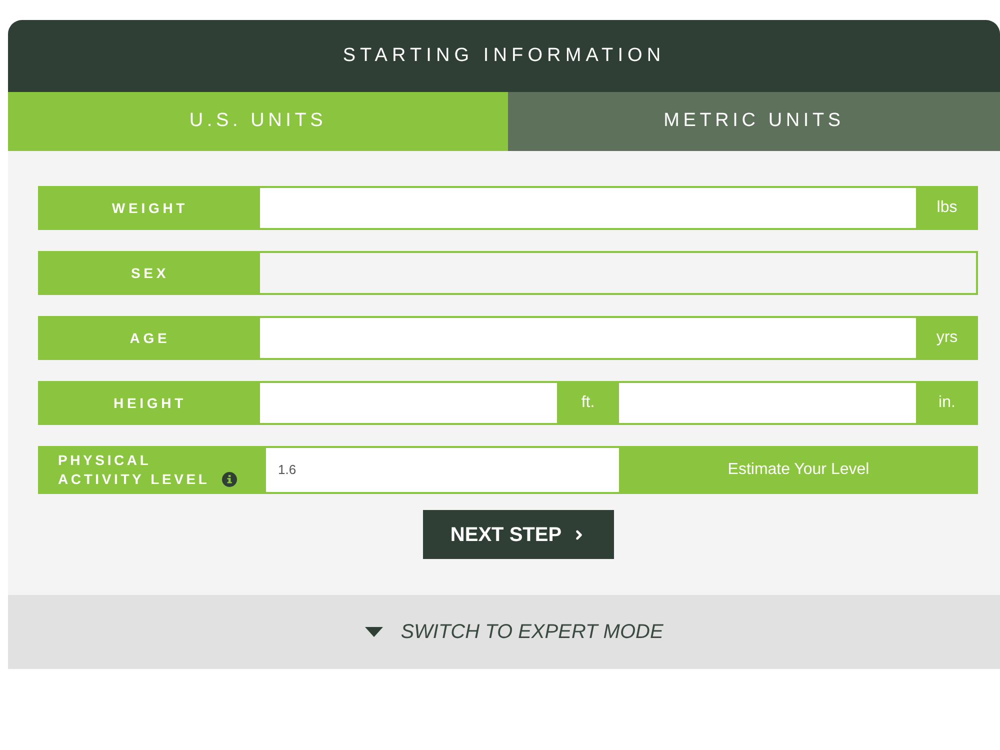 The height and width of the screenshot is (750, 1000). I want to click on input-field: 1.6, so click(442, 470).